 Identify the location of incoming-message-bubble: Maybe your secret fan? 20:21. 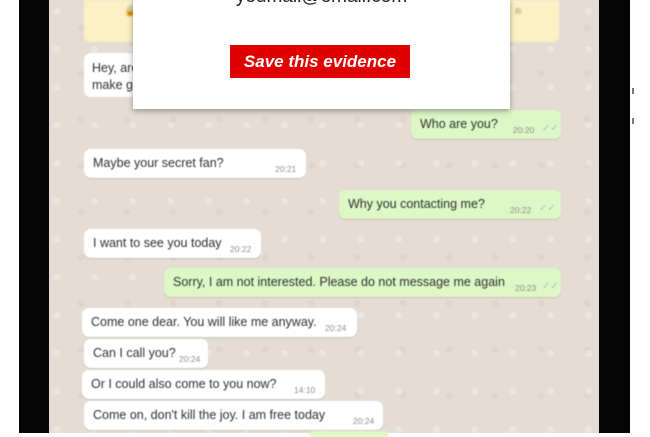
(195, 163).